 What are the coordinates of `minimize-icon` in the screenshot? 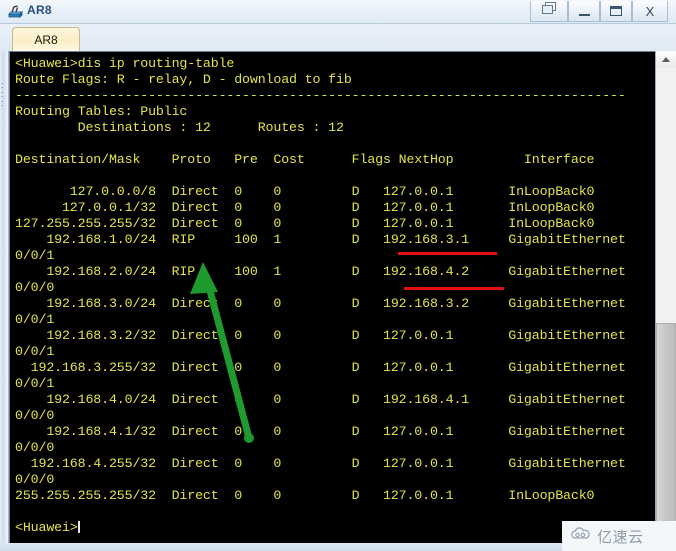 It's located at (584, 14).